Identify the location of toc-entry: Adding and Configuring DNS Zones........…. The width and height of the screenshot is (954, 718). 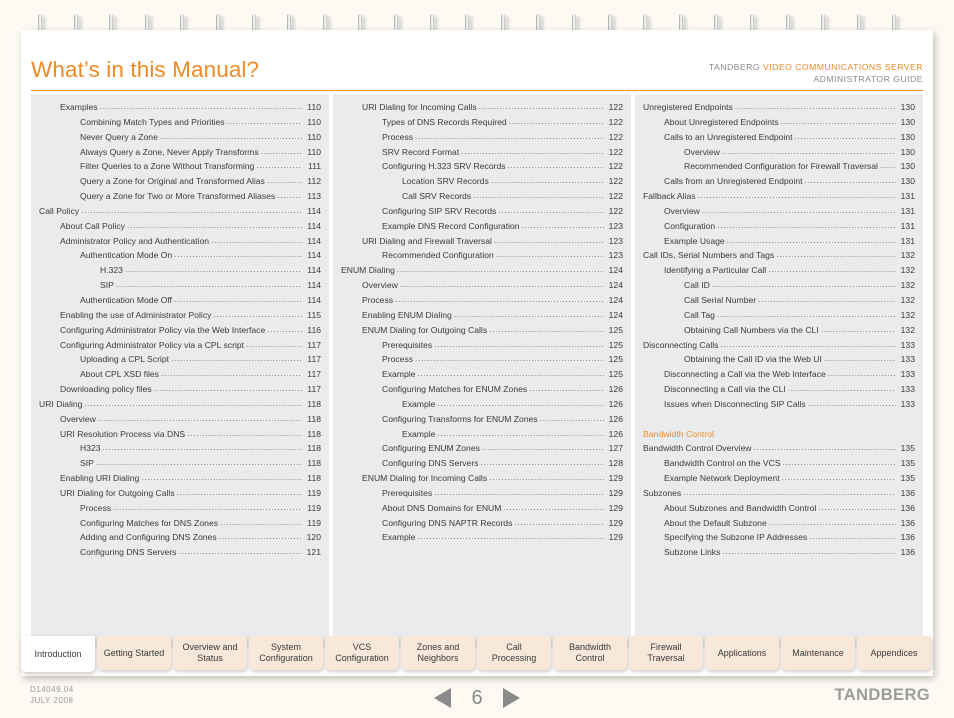
(180, 537).